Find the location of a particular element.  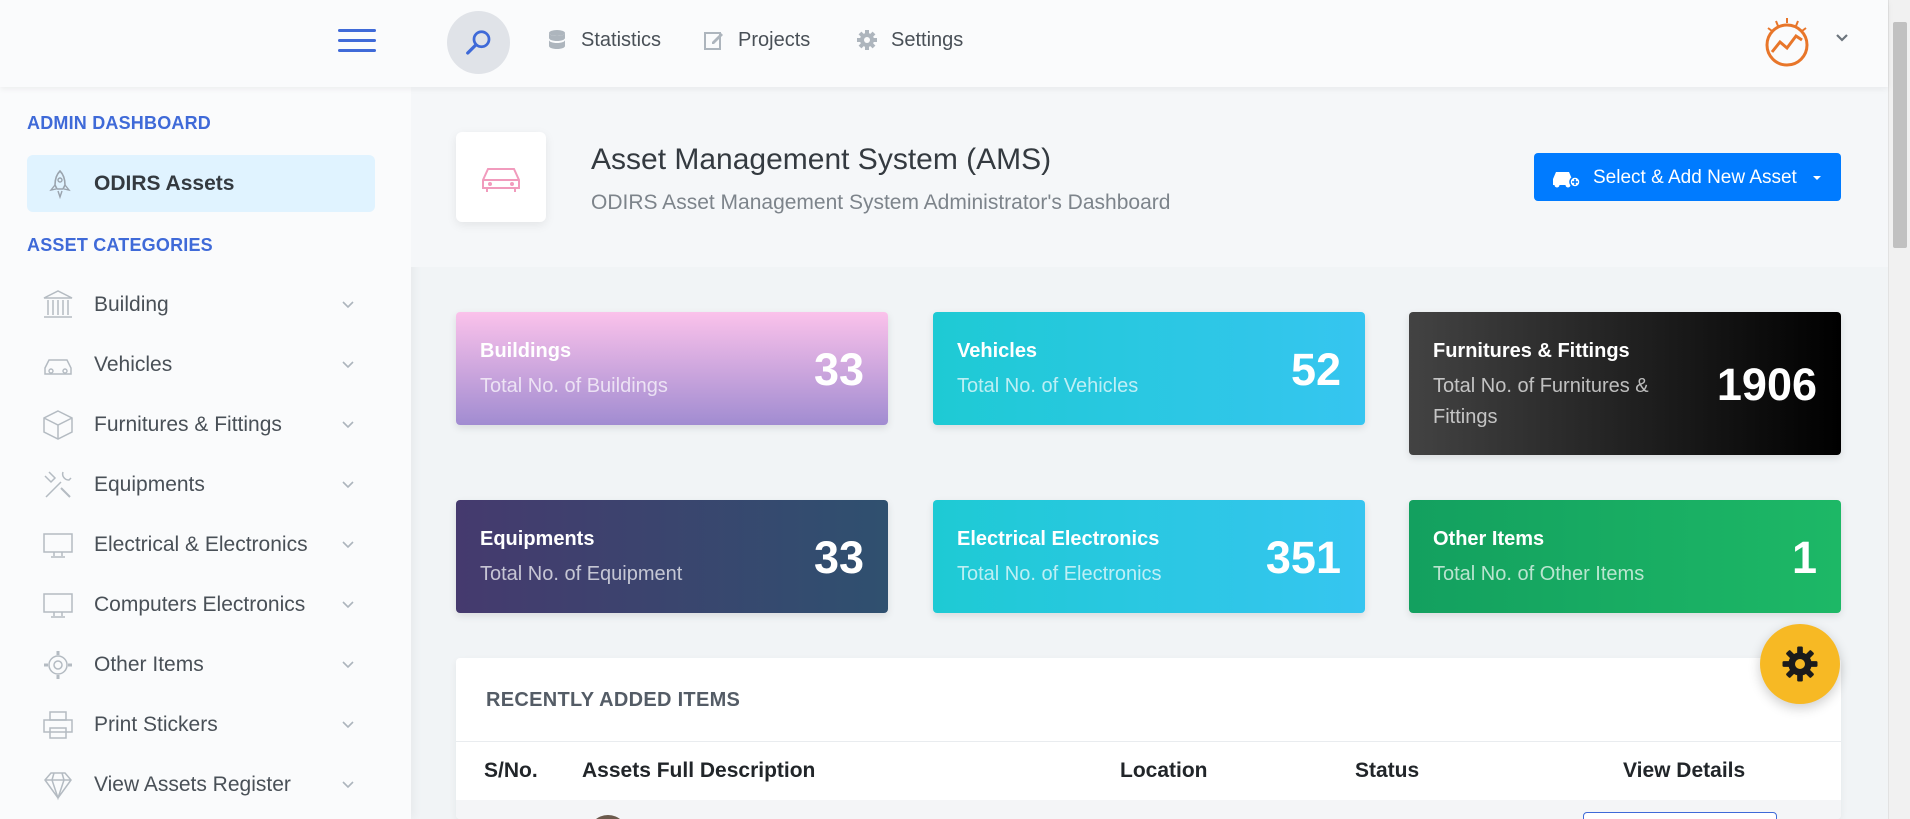

stat-card-subtitle: Total No. of Furnitures & Fittings is located at coordinates (1541, 401).